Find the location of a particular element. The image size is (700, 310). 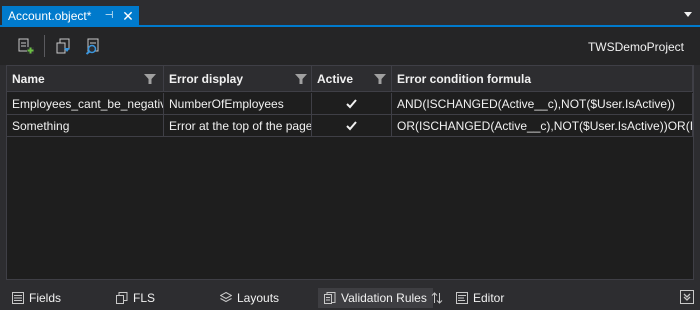

retrieve-button is located at coordinates (93, 46).